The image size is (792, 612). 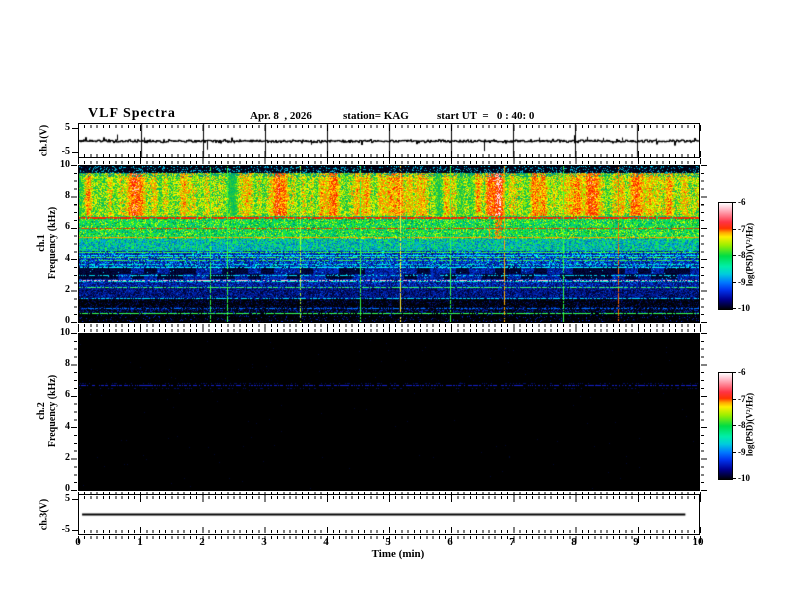 I want to click on x-tick-label: 9, so click(x=636, y=542).